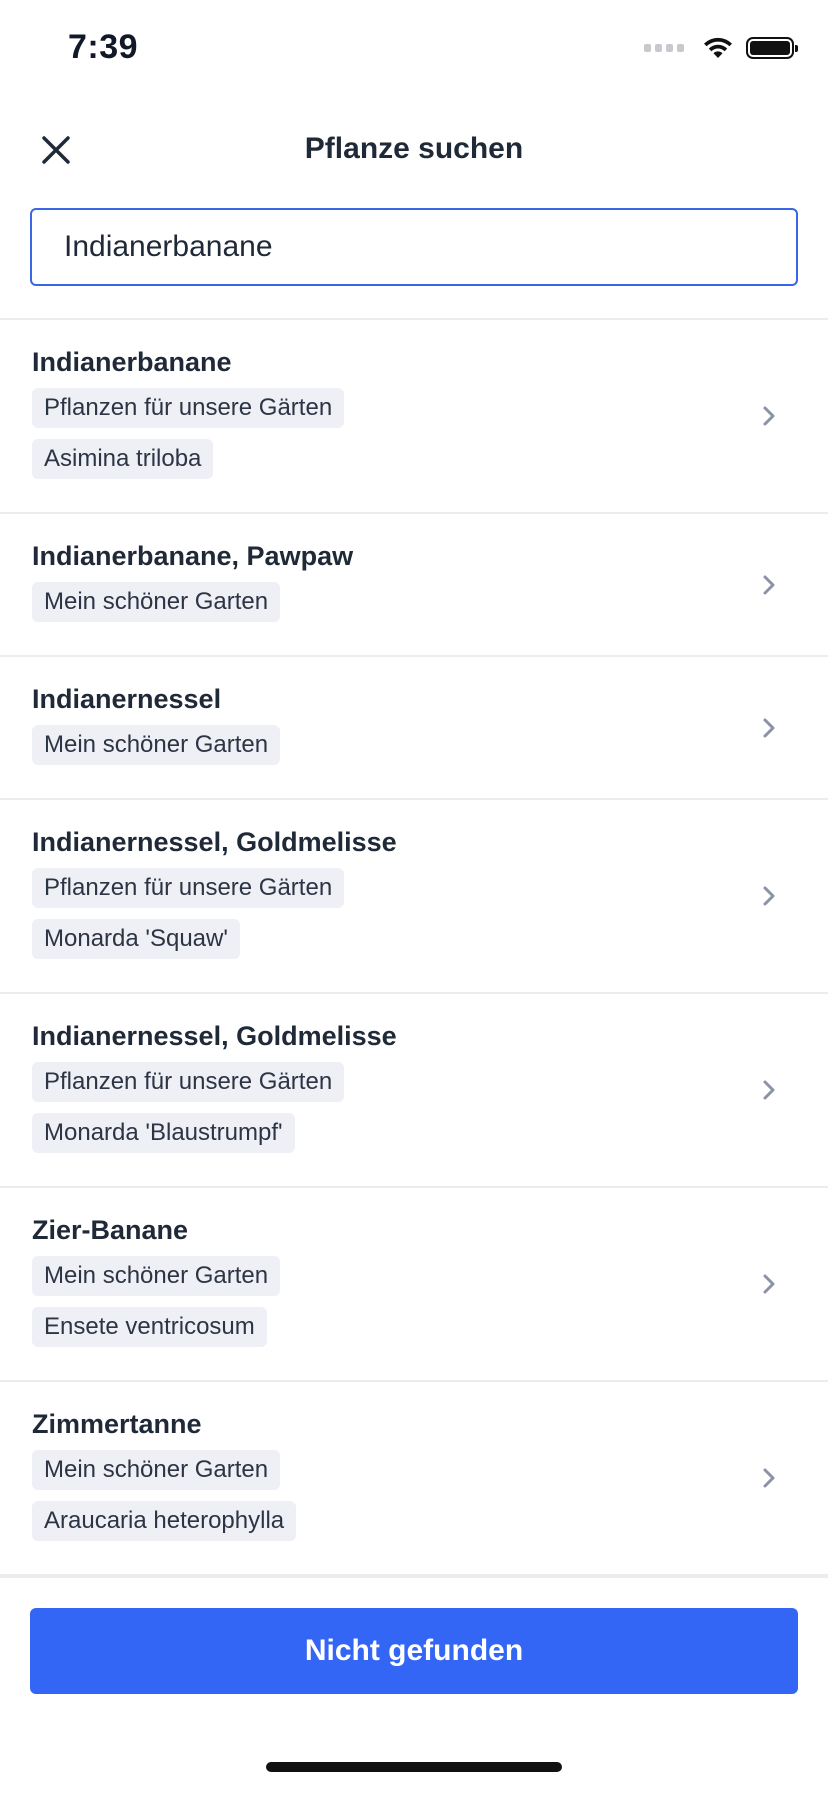 This screenshot has height=1794, width=828. I want to click on navigation-bar: Pflanze suchen, so click(414, 151).